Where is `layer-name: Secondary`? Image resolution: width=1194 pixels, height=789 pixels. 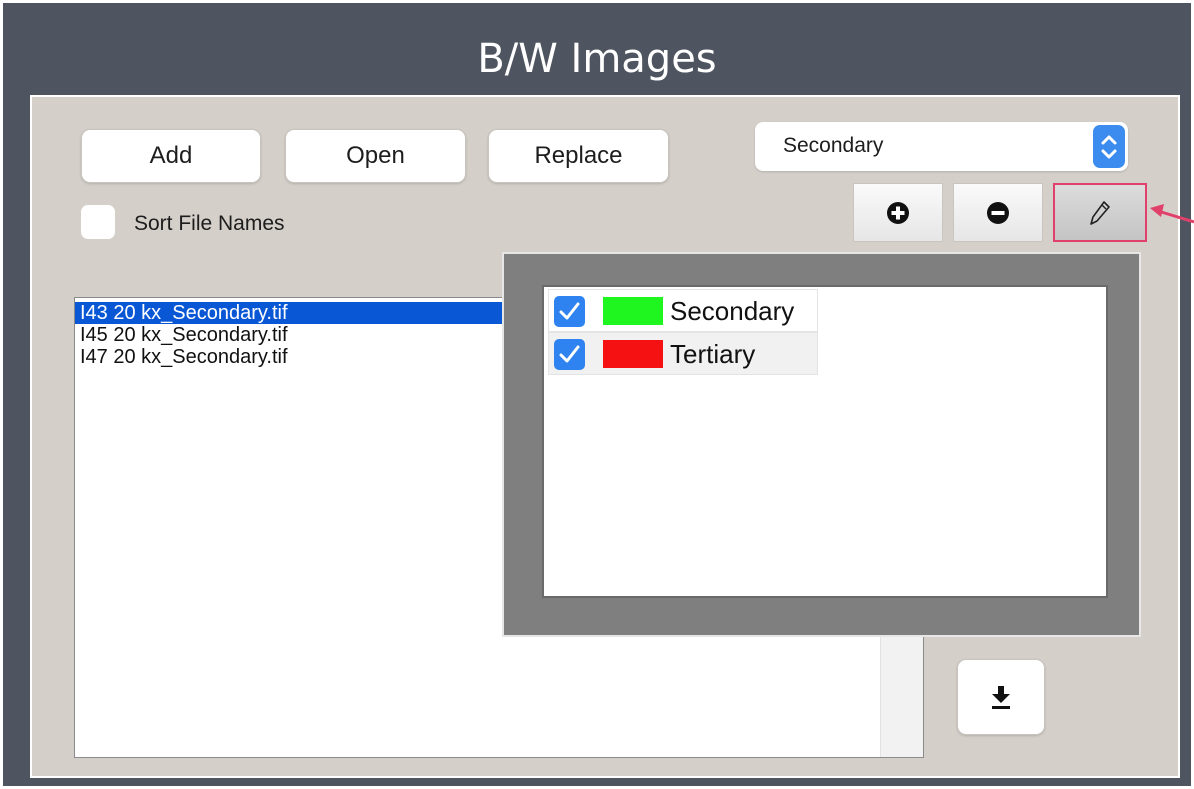 layer-name: Secondary is located at coordinates (732, 311).